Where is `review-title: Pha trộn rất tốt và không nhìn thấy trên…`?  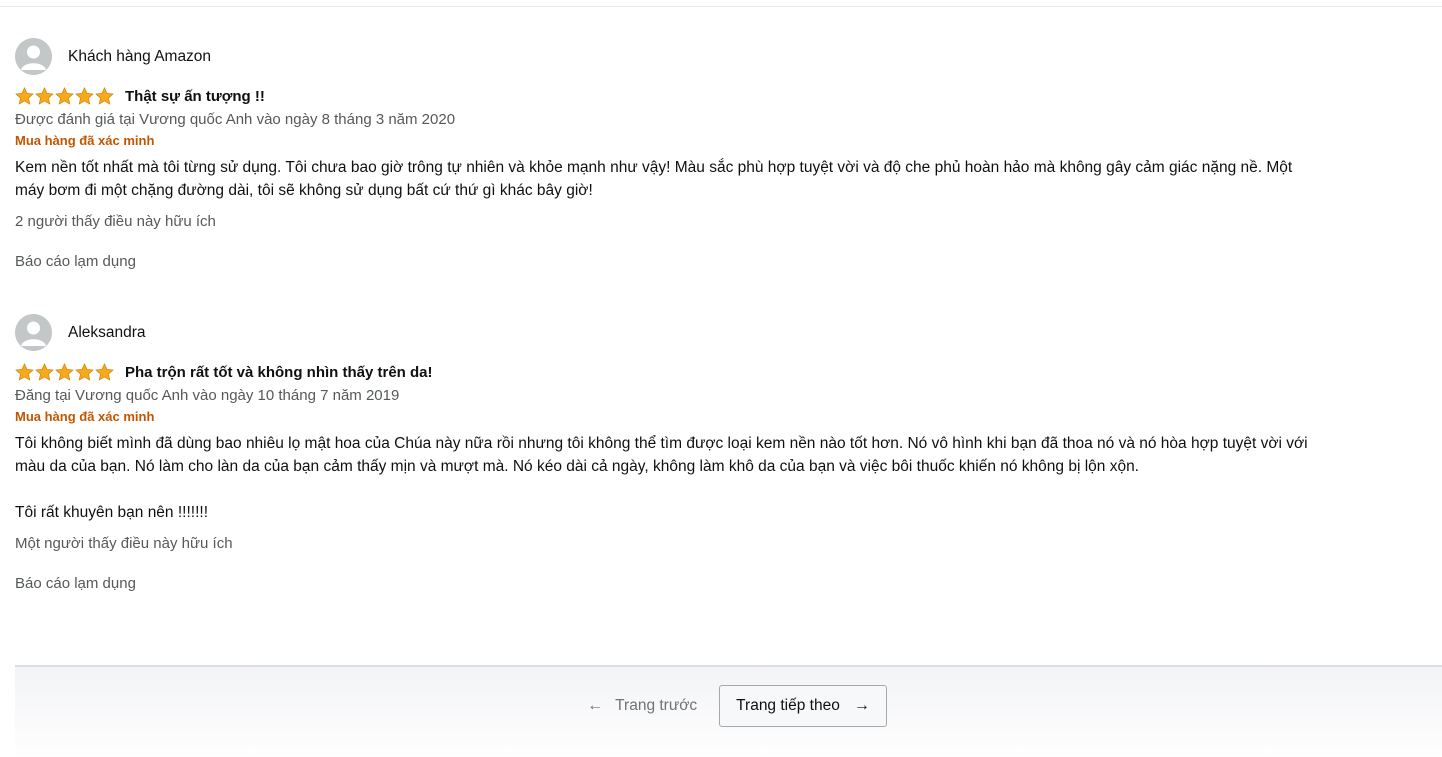 review-title: Pha trộn rất tốt và không nhìn thấy trên… is located at coordinates (279, 372).